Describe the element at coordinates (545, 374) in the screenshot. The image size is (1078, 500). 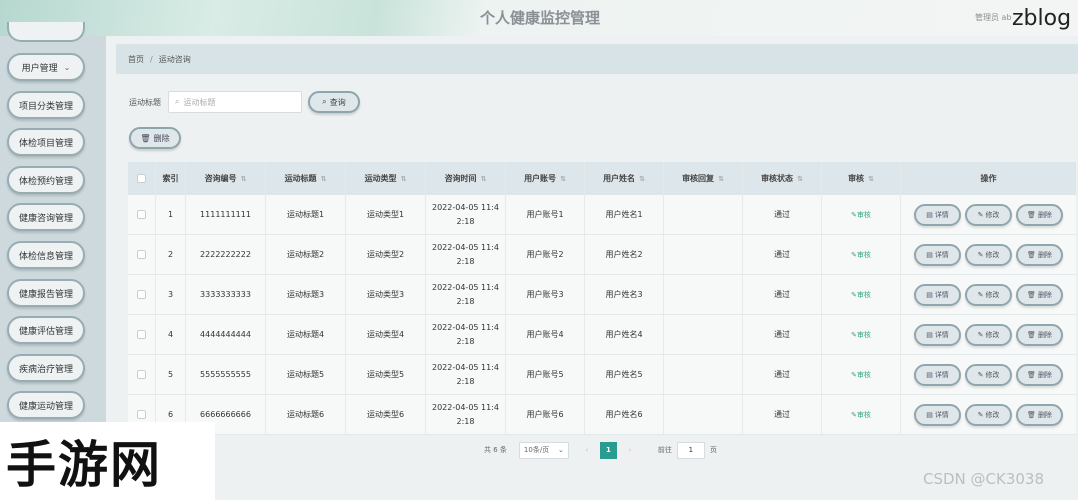
I see `account-value: 用户账号5` at that location.